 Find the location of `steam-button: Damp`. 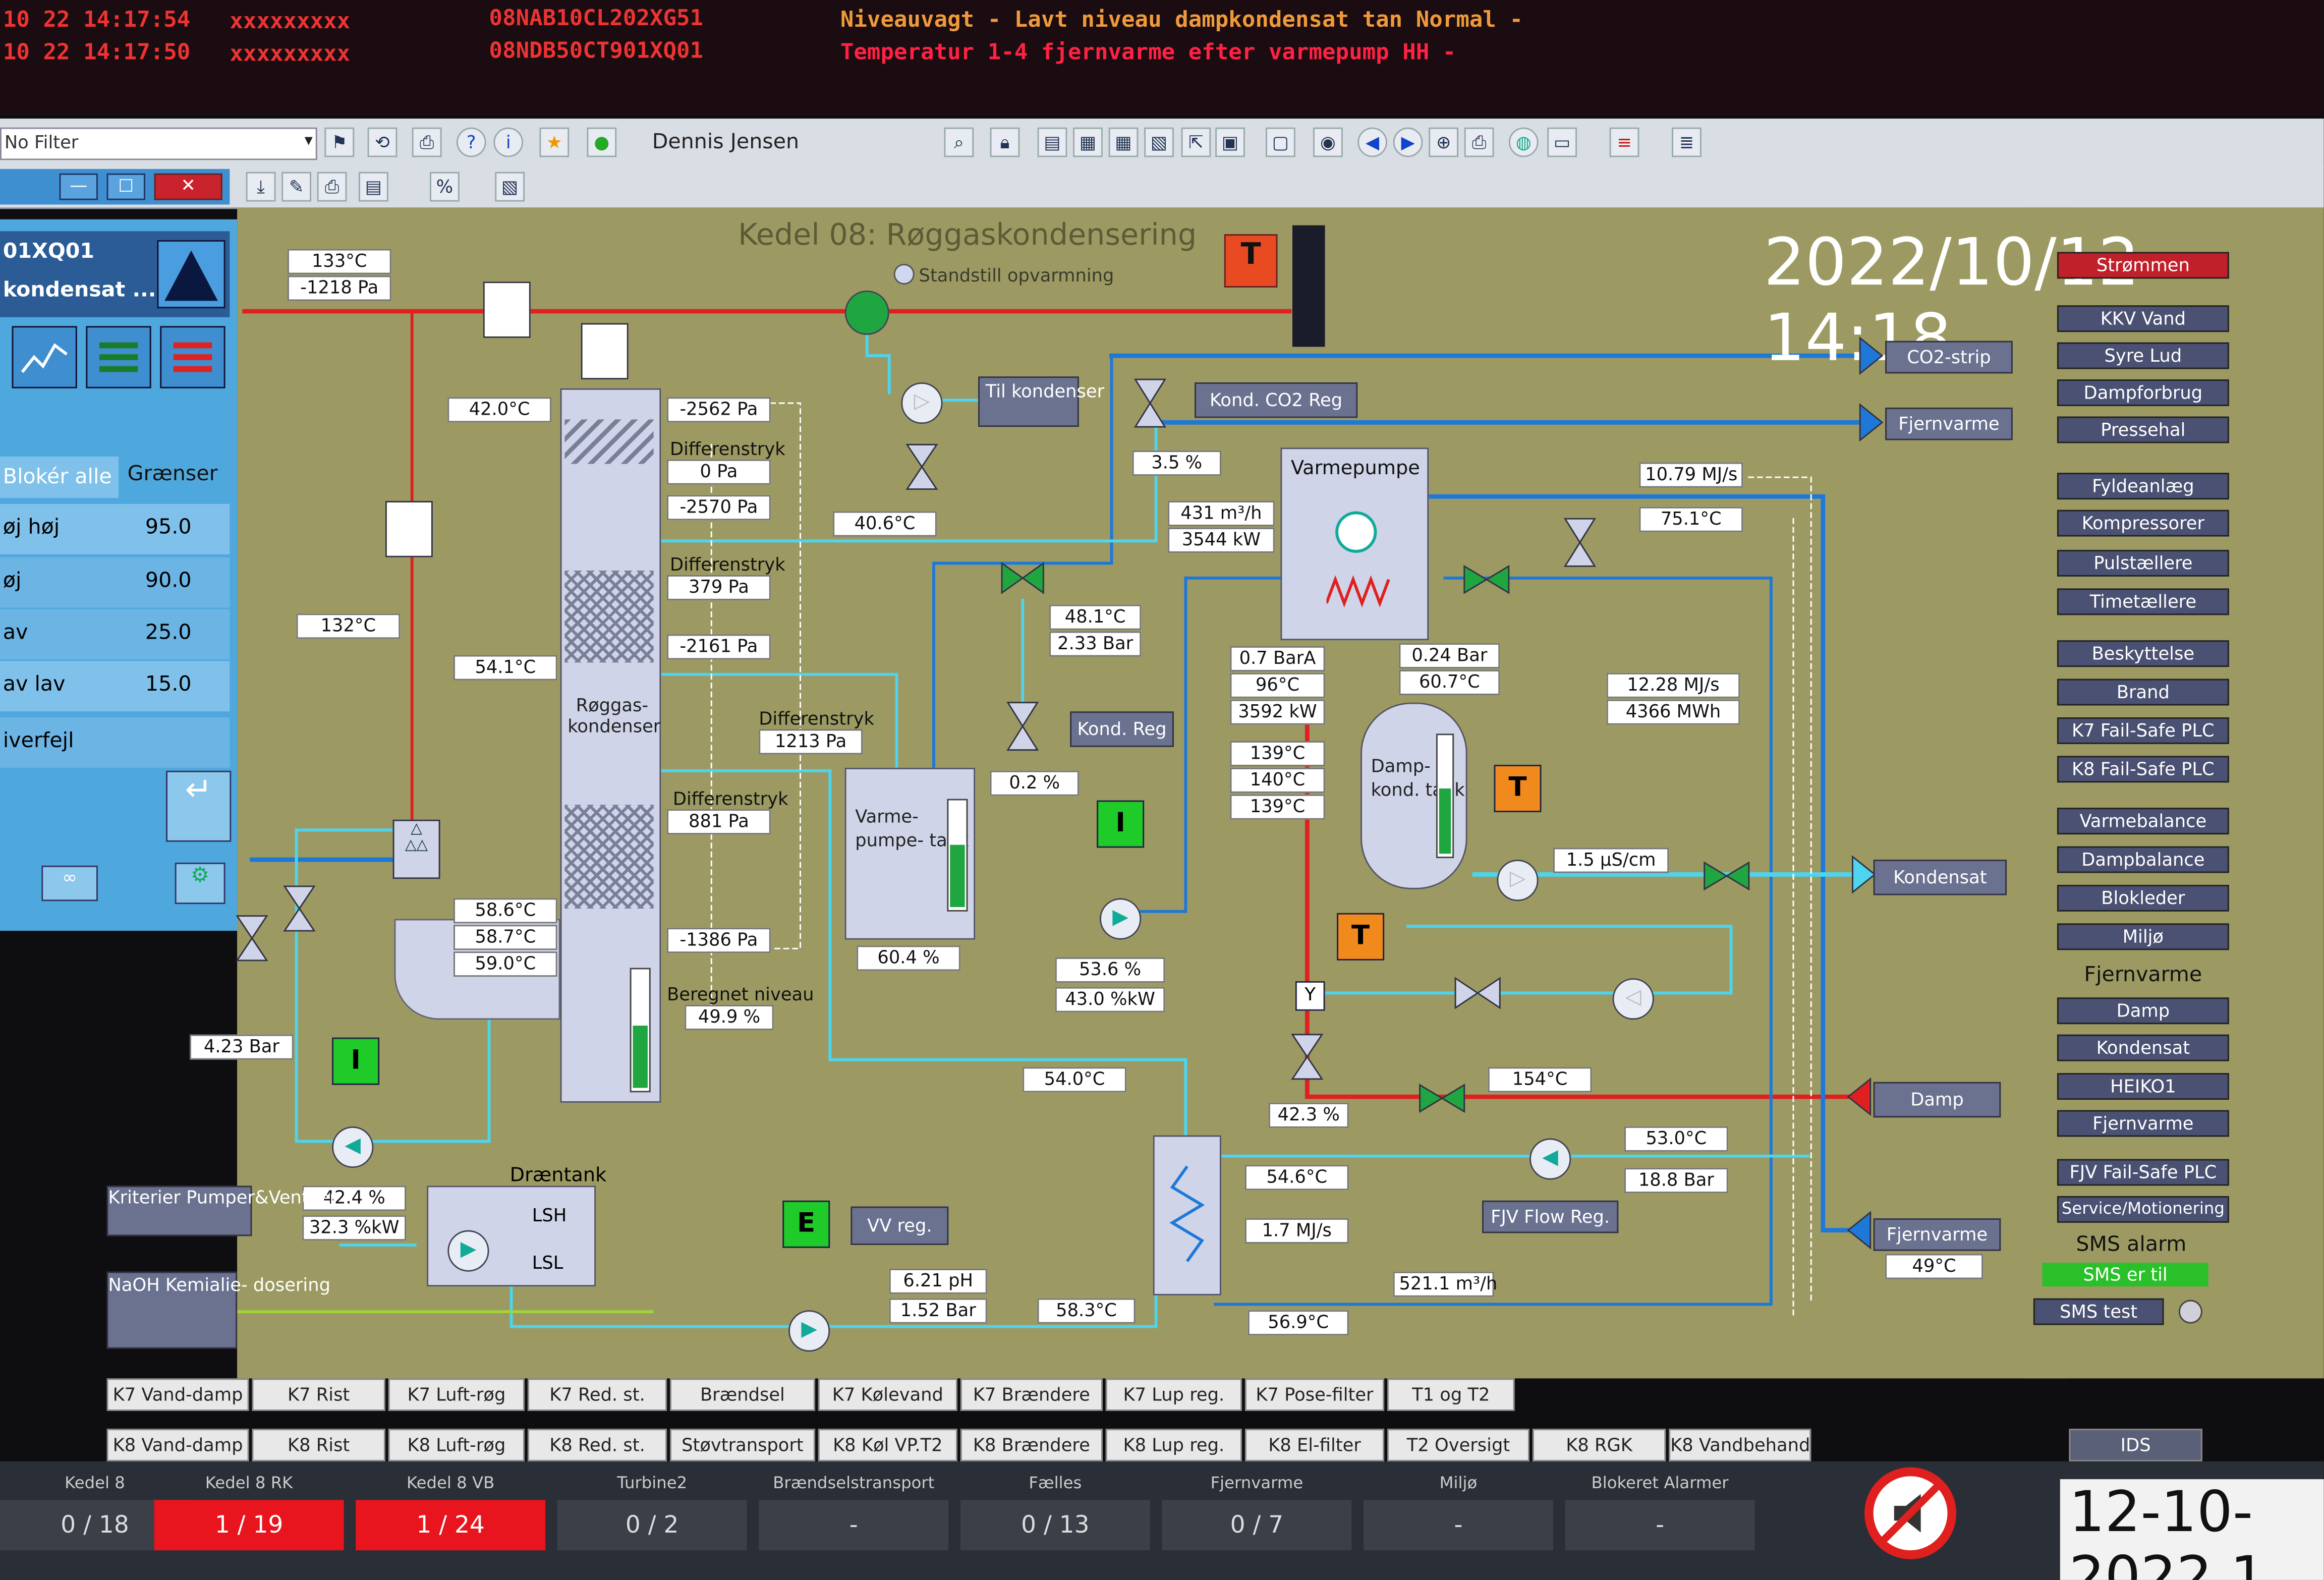

steam-button: Damp is located at coordinates (1937, 1100).